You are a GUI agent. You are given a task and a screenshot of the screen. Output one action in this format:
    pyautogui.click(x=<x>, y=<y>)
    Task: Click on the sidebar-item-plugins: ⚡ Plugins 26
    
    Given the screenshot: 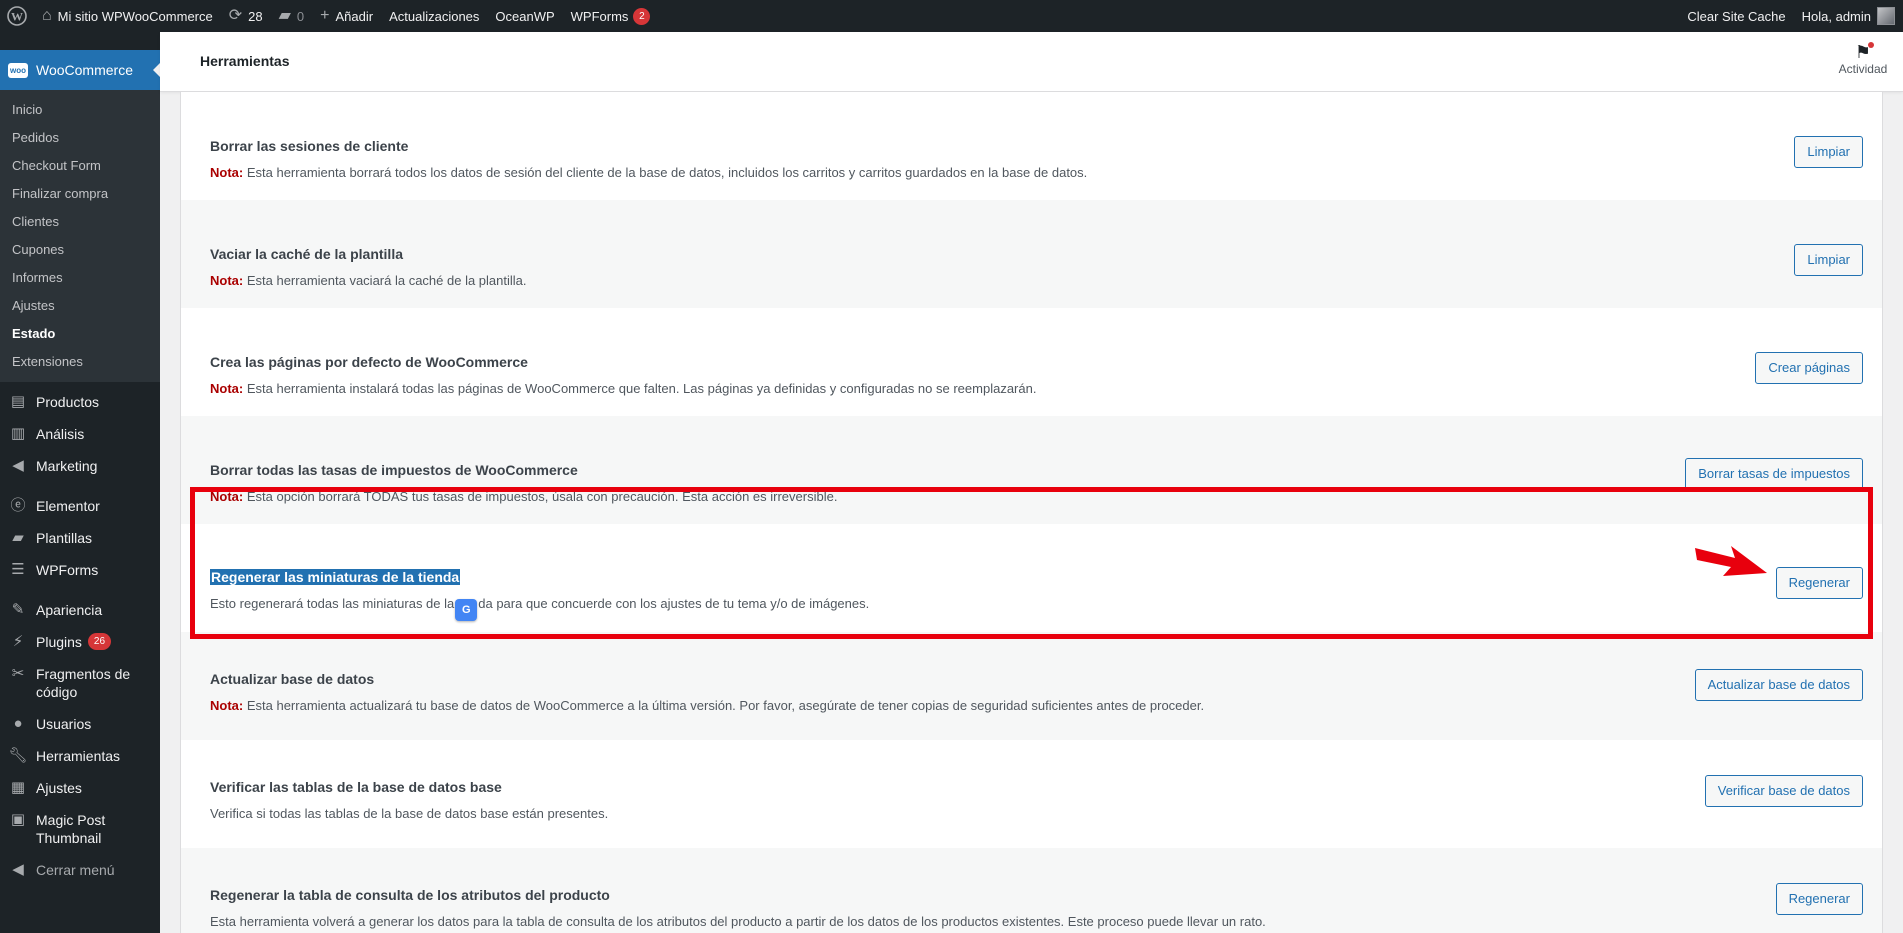 What is the action you would take?
    pyautogui.click(x=80, y=642)
    